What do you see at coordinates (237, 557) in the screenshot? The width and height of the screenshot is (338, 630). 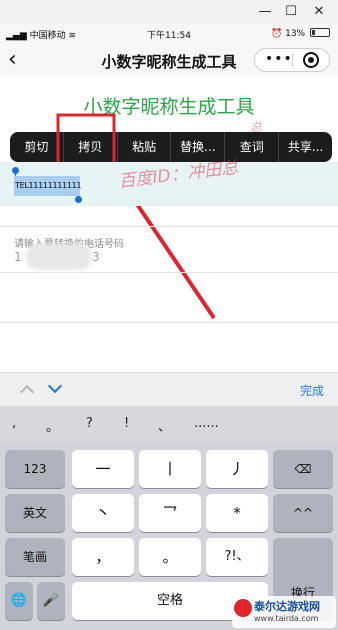 I see `key-punctuation: ?!、` at bounding box center [237, 557].